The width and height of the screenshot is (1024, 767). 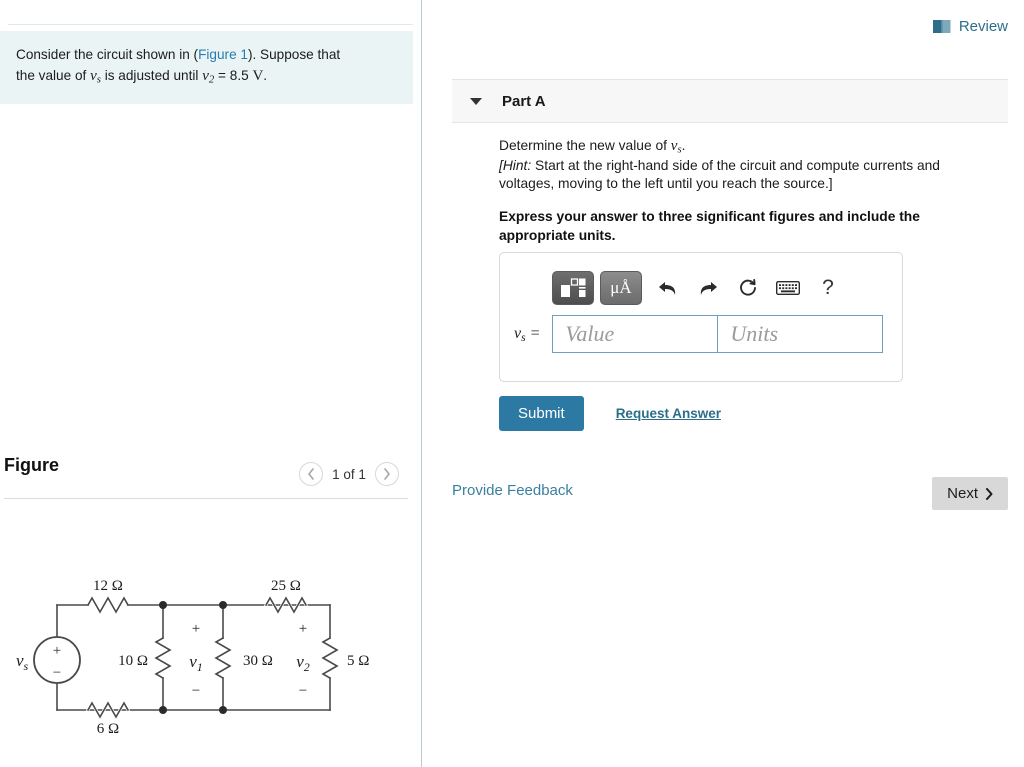 What do you see at coordinates (962, 493) in the screenshot?
I see `next-button-label: Next` at bounding box center [962, 493].